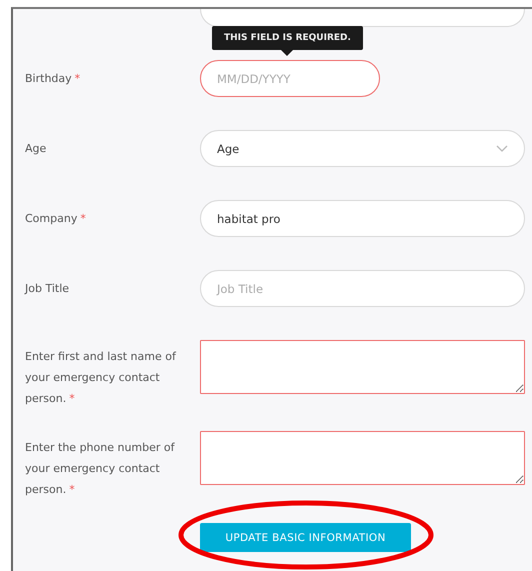 The width and height of the screenshot is (532, 571). Describe the element at coordinates (502, 148) in the screenshot. I see `chevron-down-icon` at that location.